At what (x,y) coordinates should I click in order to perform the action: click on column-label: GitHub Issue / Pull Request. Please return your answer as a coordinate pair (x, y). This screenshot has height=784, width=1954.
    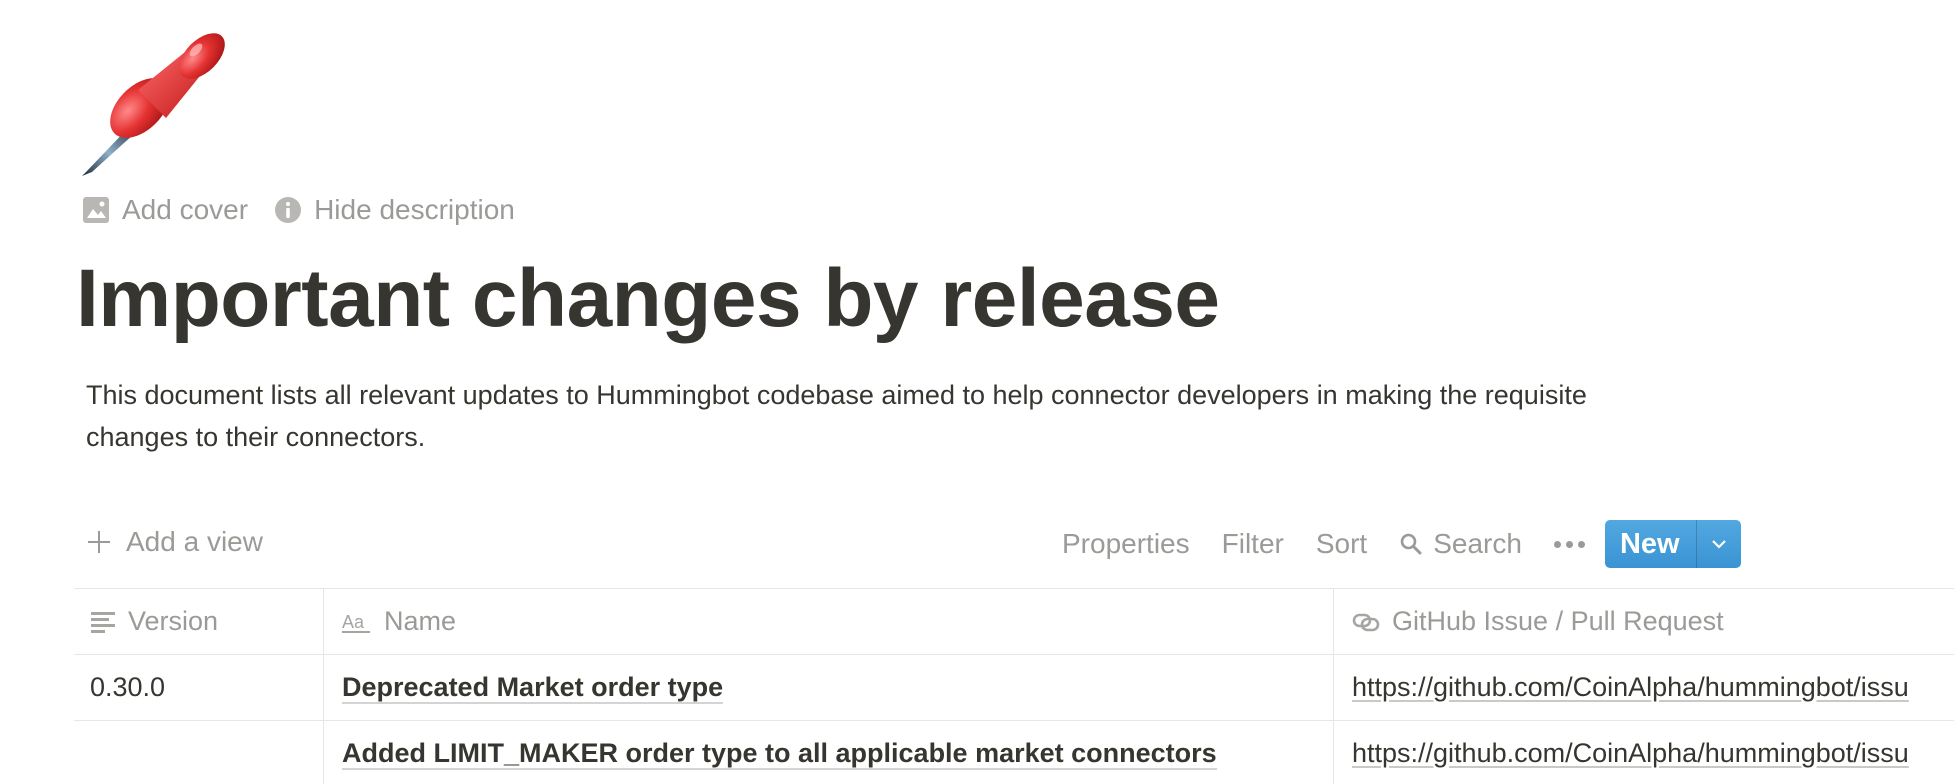
    Looking at the image, I should click on (1558, 621).